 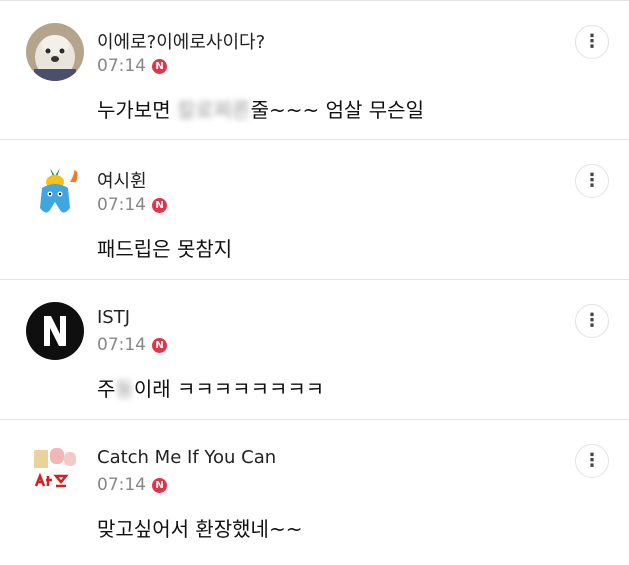 I want to click on comment-text-part: 주, so click(x=106, y=389).